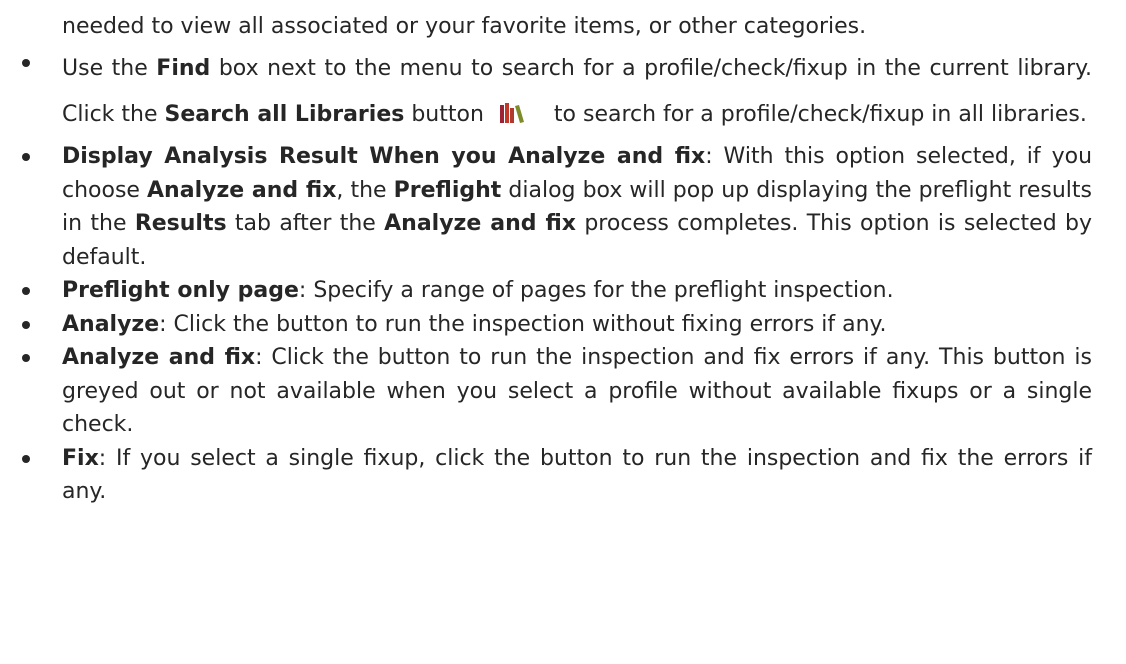  Describe the element at coordinates (180, 223) in the screenshot. I see `bold-term: Results` at that location.